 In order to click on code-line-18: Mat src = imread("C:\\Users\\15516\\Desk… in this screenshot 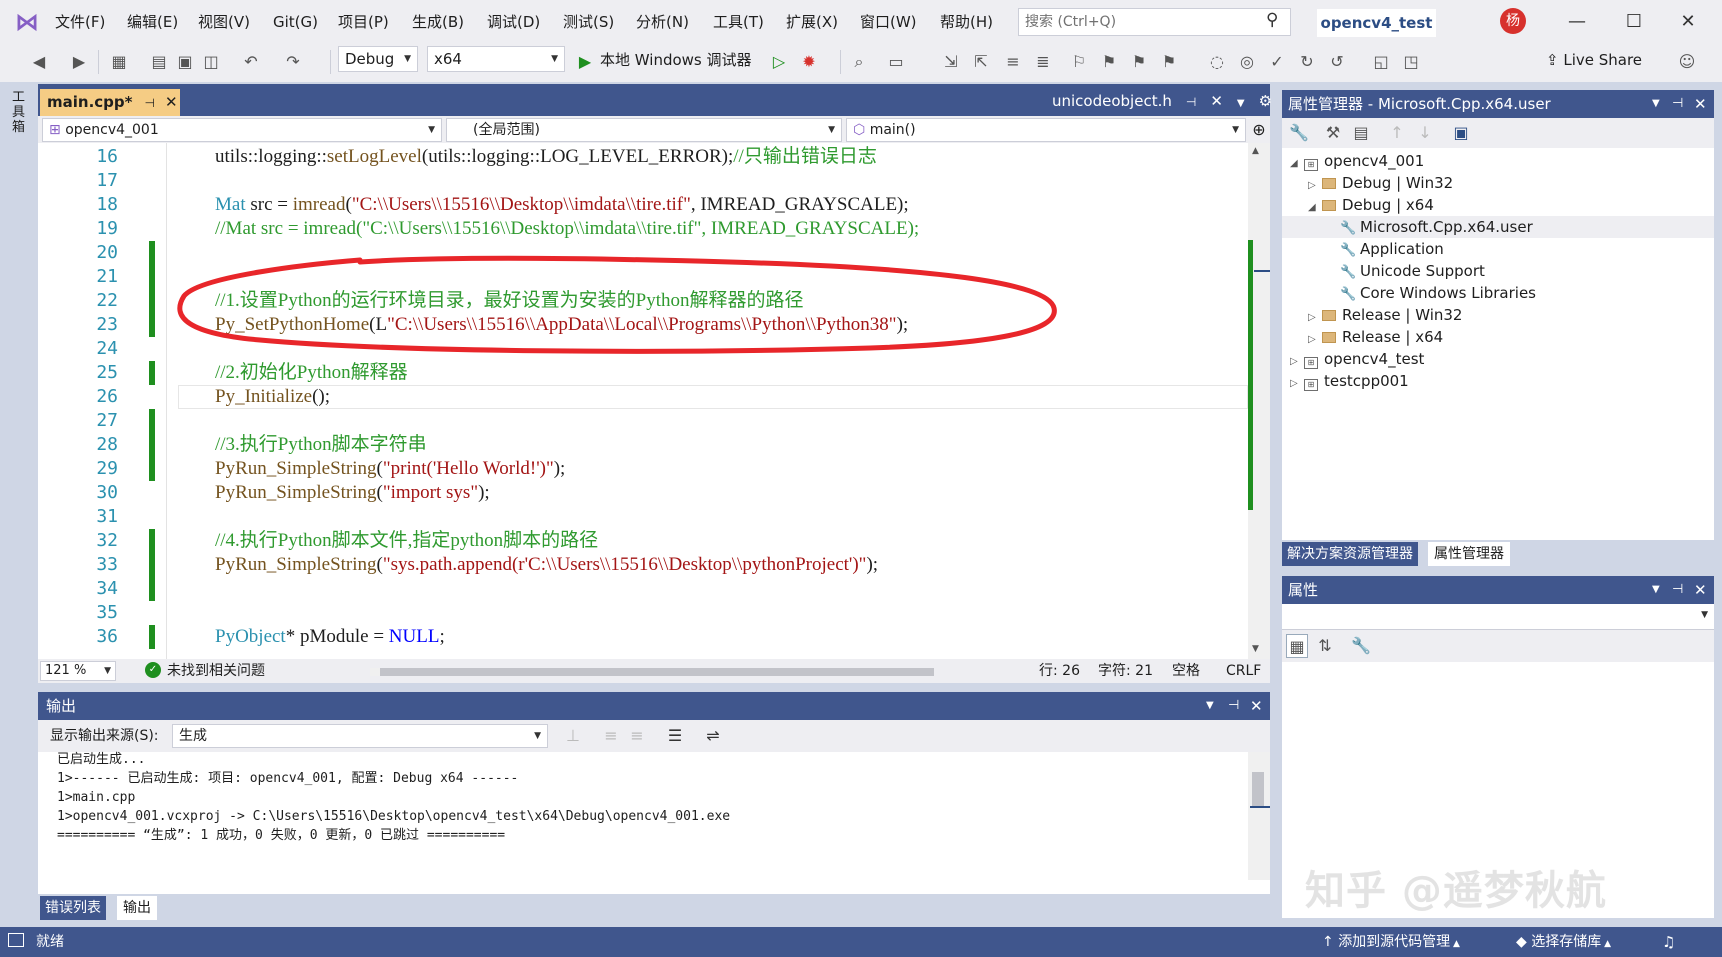, I will do `click(562, 205)`.